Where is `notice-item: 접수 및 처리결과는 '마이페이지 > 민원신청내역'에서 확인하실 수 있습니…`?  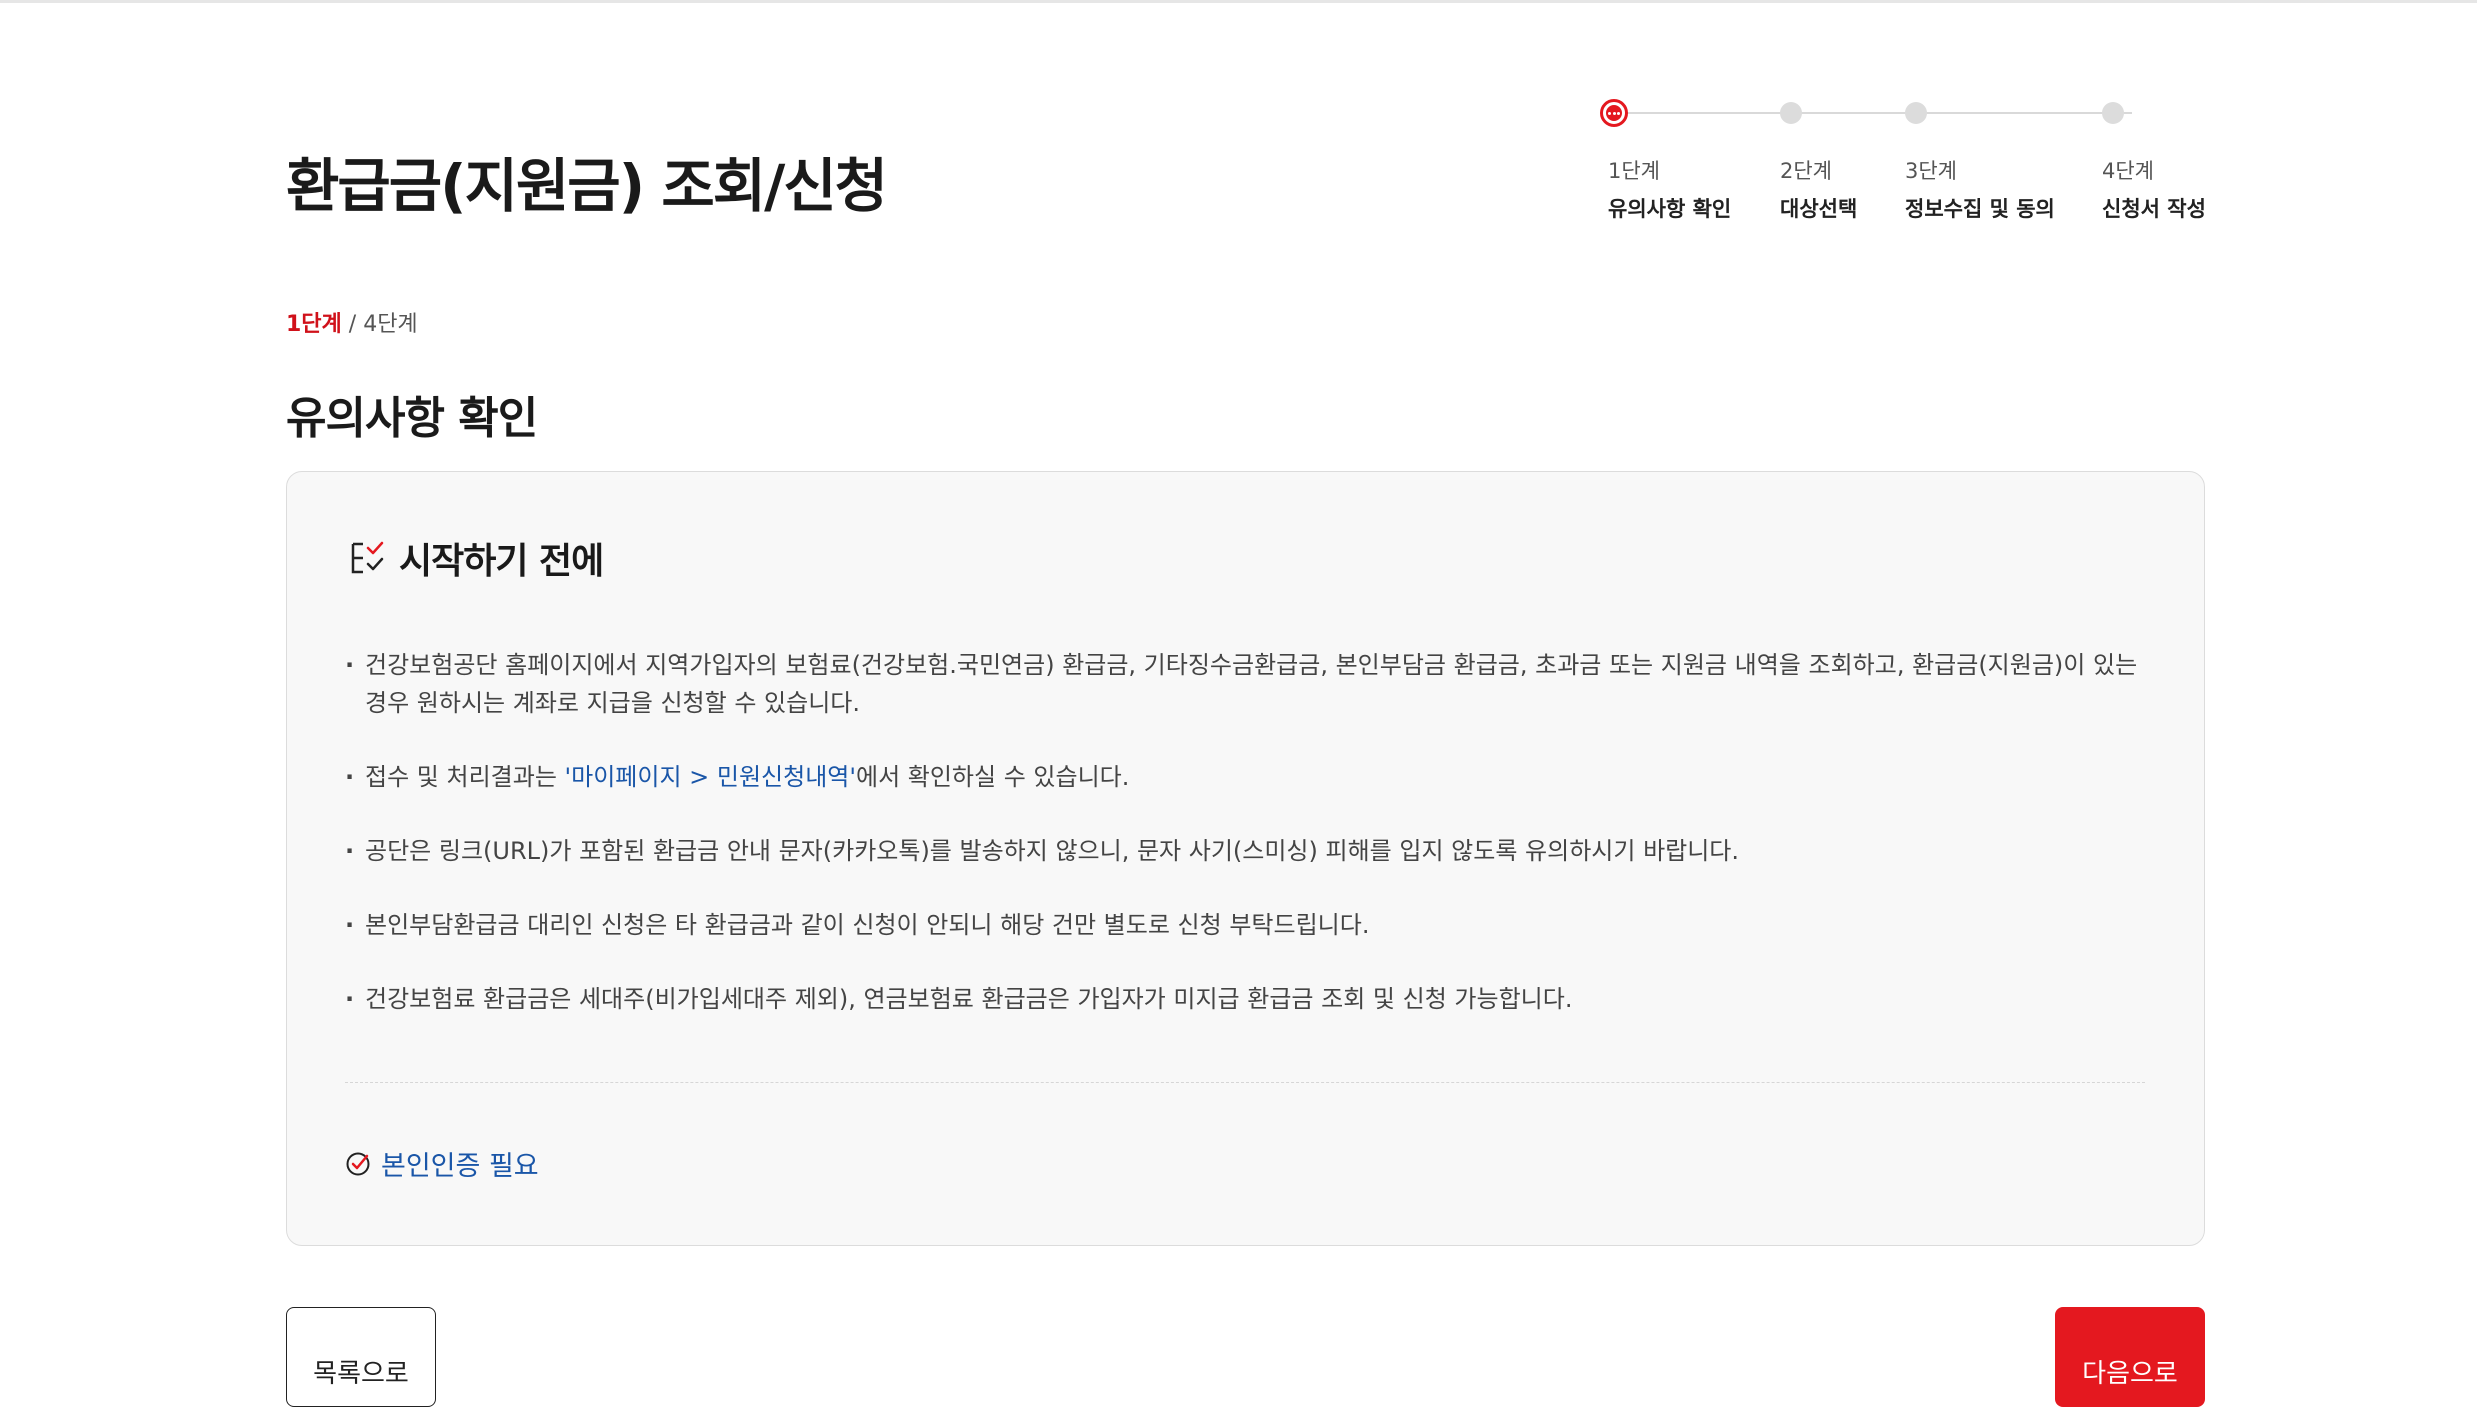
notice-item: 접수 및 처리결과는 '마이페이지 > 민원신청내역'에서 확인하실 수 있습니… is located at coordinates (1245, 777).